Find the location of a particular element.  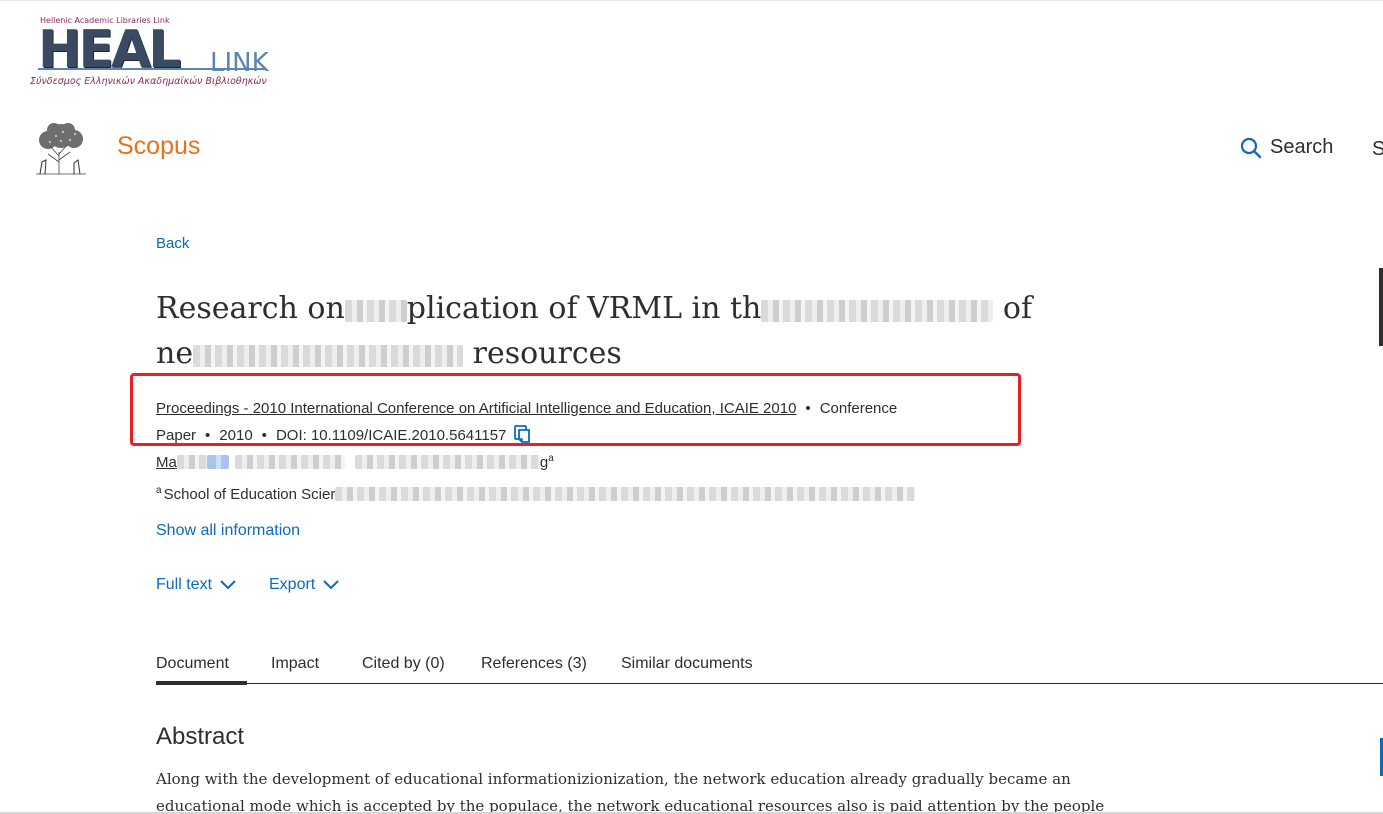

title-part-3: of is located at coordinates (1017, 308).